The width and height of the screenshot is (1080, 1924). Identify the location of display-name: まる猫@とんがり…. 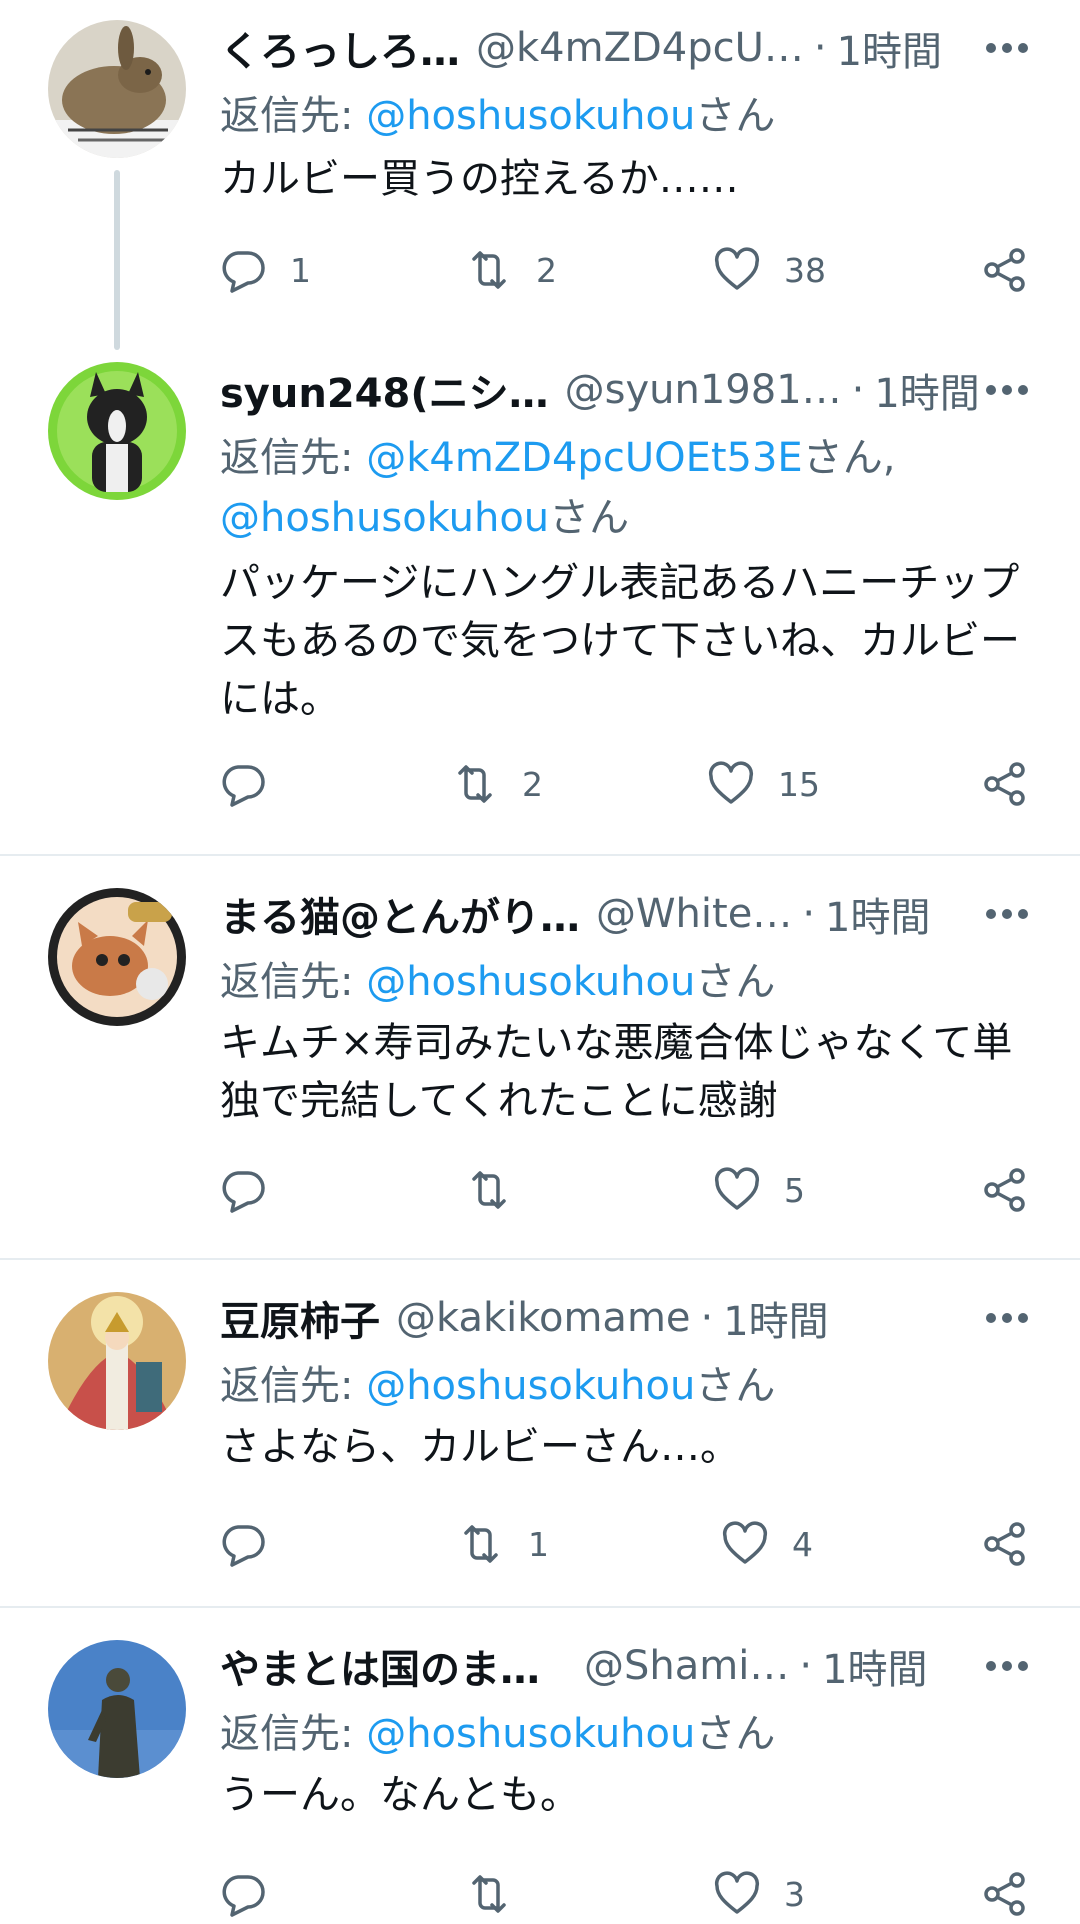
(400, 914).